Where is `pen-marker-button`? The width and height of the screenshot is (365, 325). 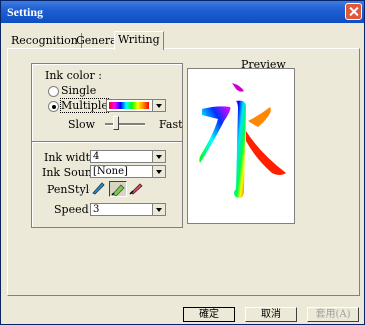 pen-marker-button is located at coordinates (118, 189).